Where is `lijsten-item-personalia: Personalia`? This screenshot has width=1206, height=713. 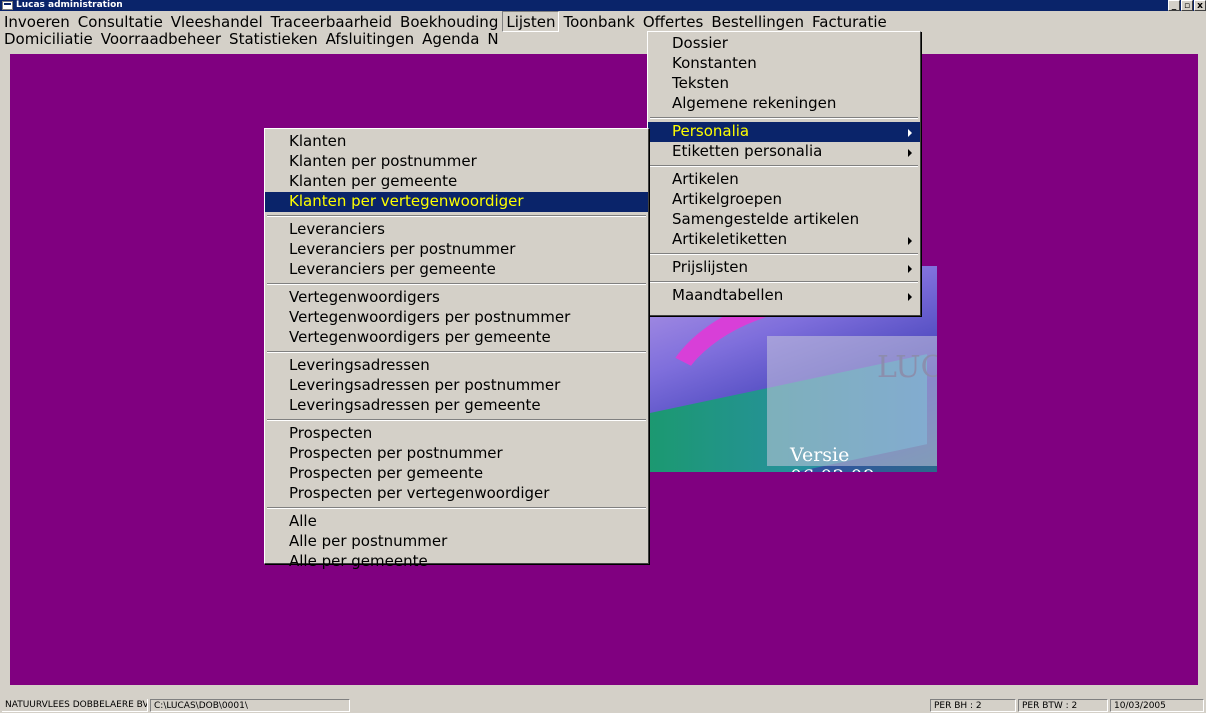 lijsten-item-personalia: Personalia is located at coordinates (784, 132).